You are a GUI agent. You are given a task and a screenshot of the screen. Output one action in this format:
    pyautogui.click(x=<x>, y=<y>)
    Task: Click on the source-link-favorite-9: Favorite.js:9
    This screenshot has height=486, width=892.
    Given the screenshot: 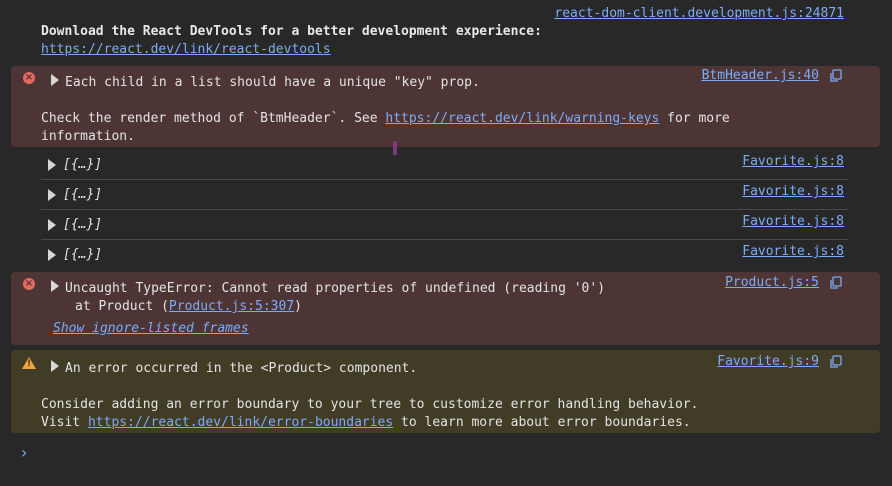 What is the action you would take?
    pyautogui.click(x=768, y=361)
    